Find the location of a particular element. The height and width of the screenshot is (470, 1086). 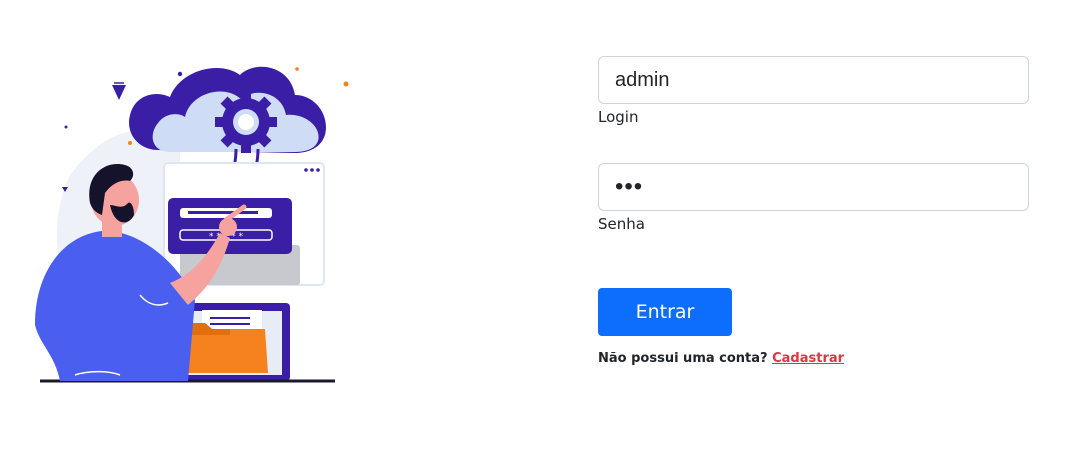

login-button: Entrar is located at coordinates (665, 312).